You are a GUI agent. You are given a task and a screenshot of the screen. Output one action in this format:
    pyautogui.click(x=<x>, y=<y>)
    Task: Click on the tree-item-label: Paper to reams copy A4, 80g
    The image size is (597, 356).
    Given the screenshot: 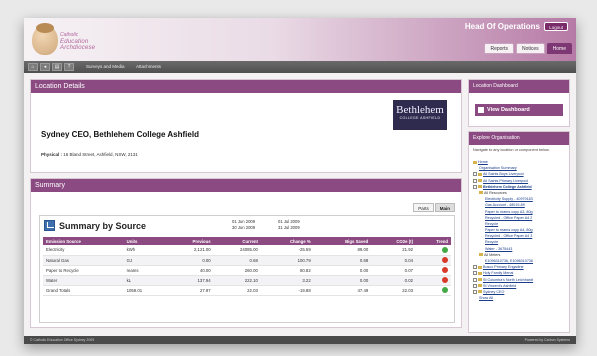 What is the action you would take?
    pyautogui.click(x=509, y=230)
    